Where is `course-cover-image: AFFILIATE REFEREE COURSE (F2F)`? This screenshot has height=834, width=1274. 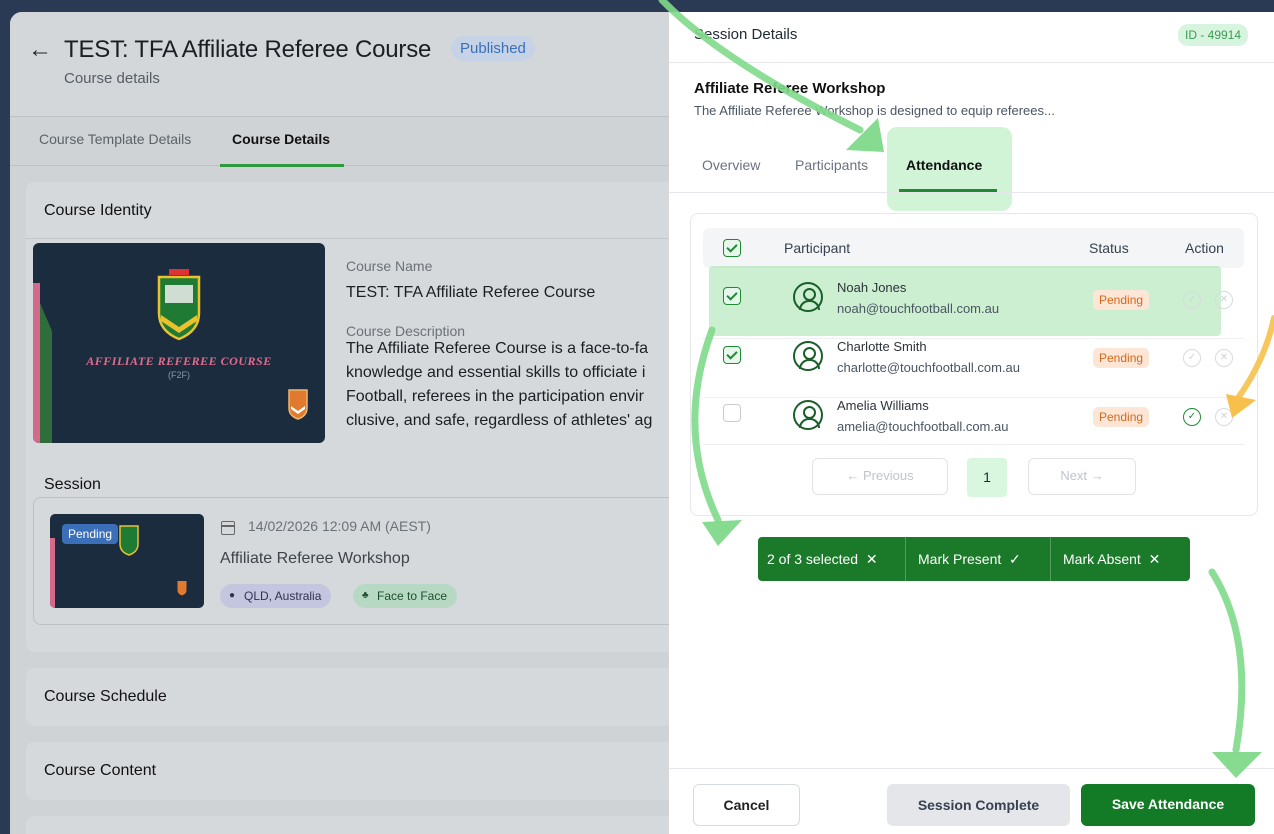 course-cover-image: AFFILIATE REFEREE COURSE (F2F) is located at coordinates (179, 343).